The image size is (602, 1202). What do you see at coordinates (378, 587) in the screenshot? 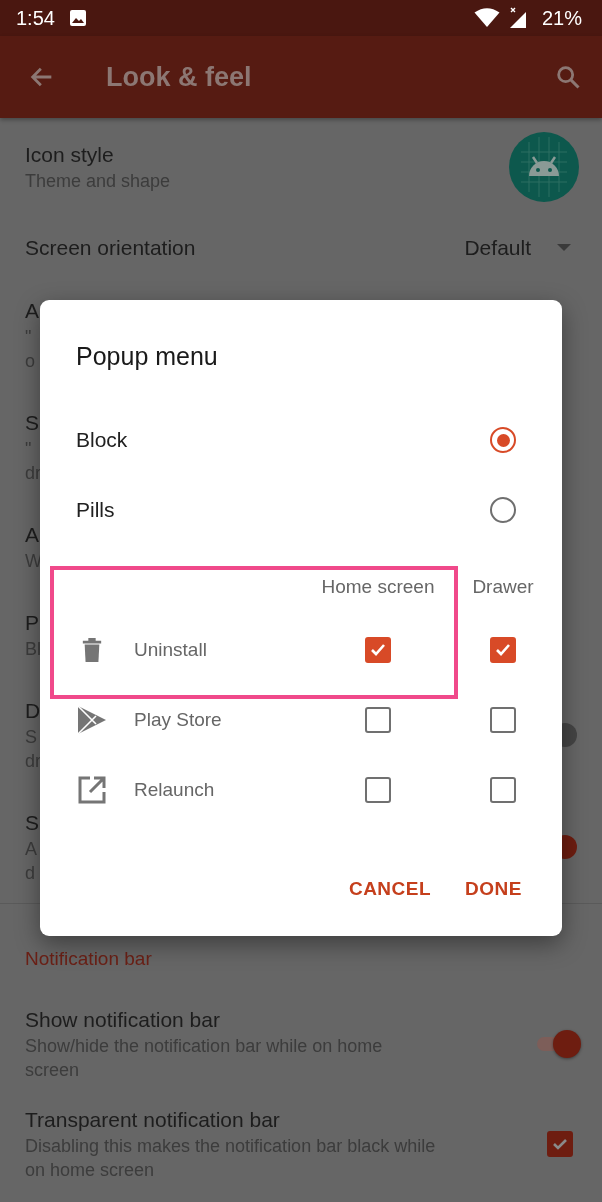
I see `column-header: Home screen` at bounding box center [378, 587].